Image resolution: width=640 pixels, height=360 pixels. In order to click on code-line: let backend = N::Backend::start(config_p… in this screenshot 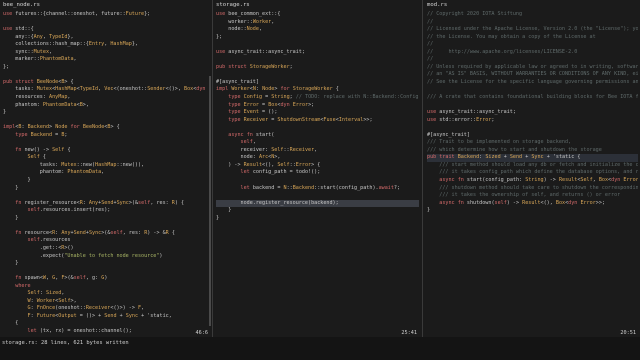, I will do `click(317, 189)`.